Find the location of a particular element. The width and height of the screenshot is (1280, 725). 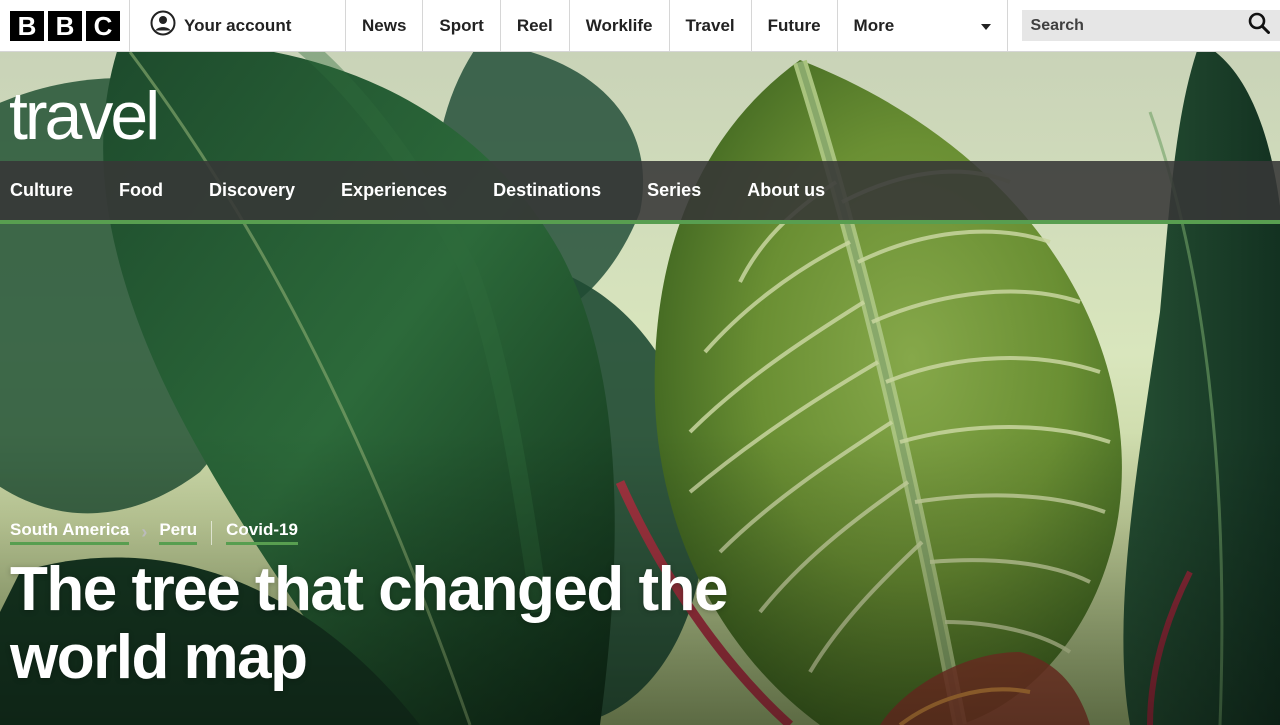

bbc-logo-letter: C is located at coordinates (103, 25).